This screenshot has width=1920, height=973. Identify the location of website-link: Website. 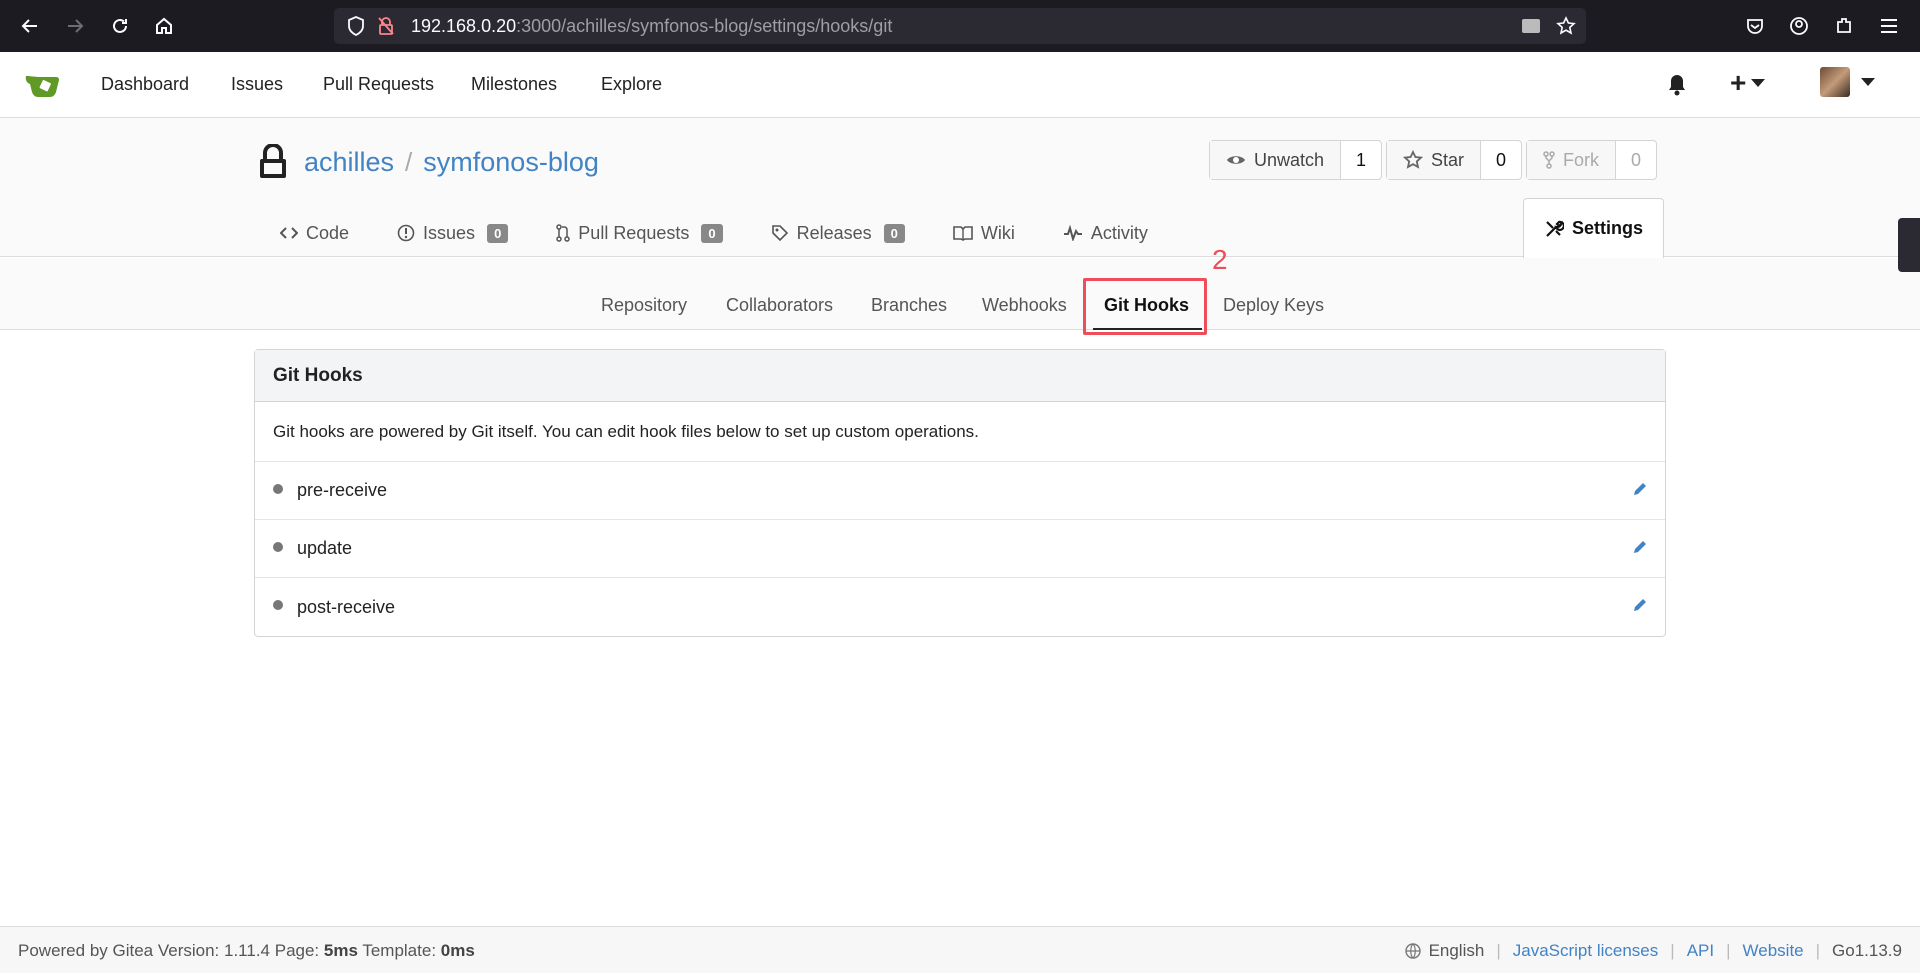
(1773, 951).